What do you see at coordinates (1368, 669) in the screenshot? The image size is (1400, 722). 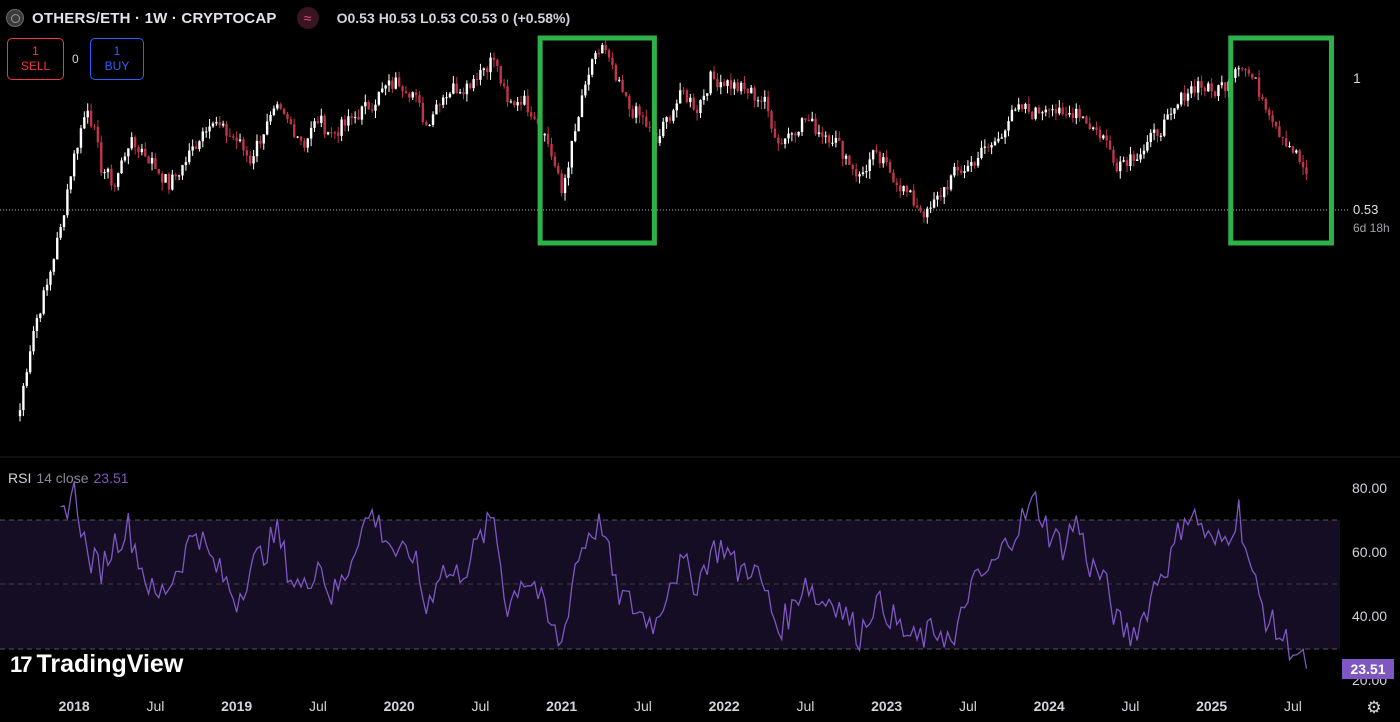 I see `rsi-last-value-tag: 23.51` at bounding box center [1368, 669].